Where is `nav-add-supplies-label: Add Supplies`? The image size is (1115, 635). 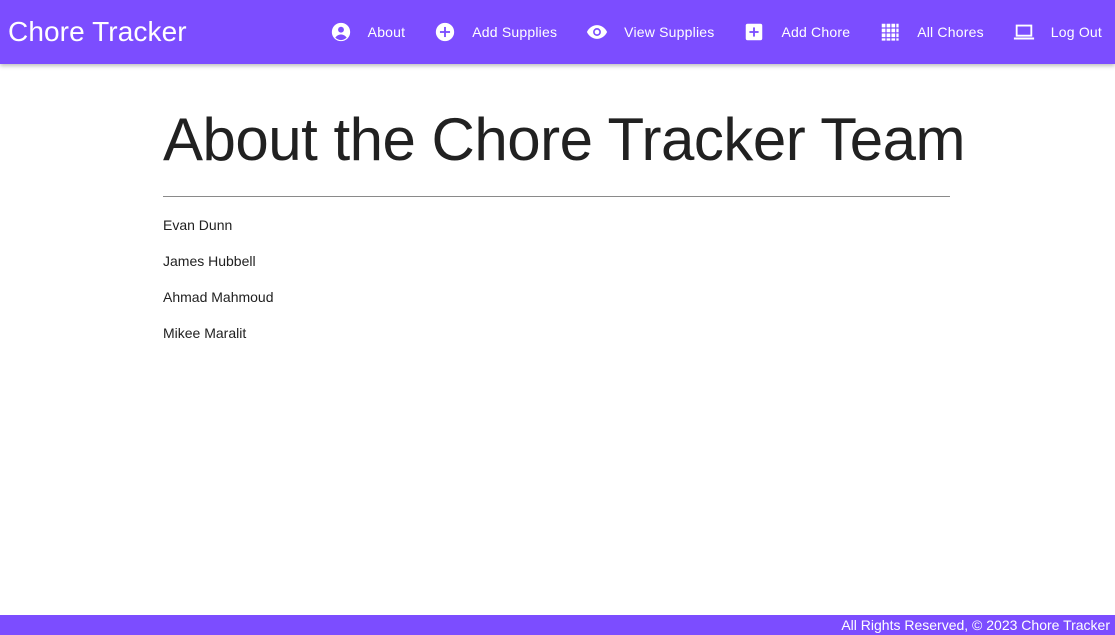 nav-add-supplies-label: Add Supplies is located at coordinates (515, 32).